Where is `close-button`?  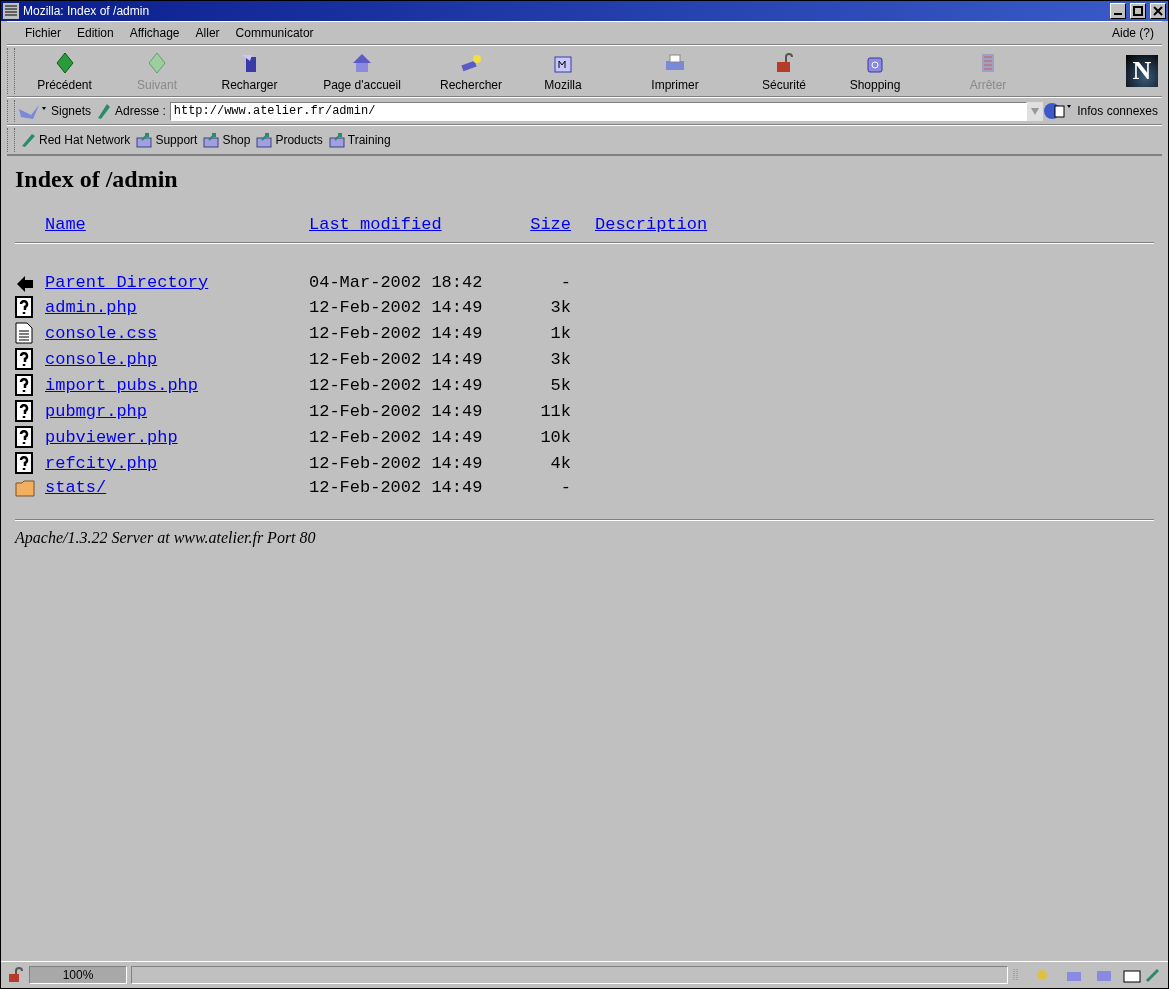 close-button is located at coordinates (1158, 11).